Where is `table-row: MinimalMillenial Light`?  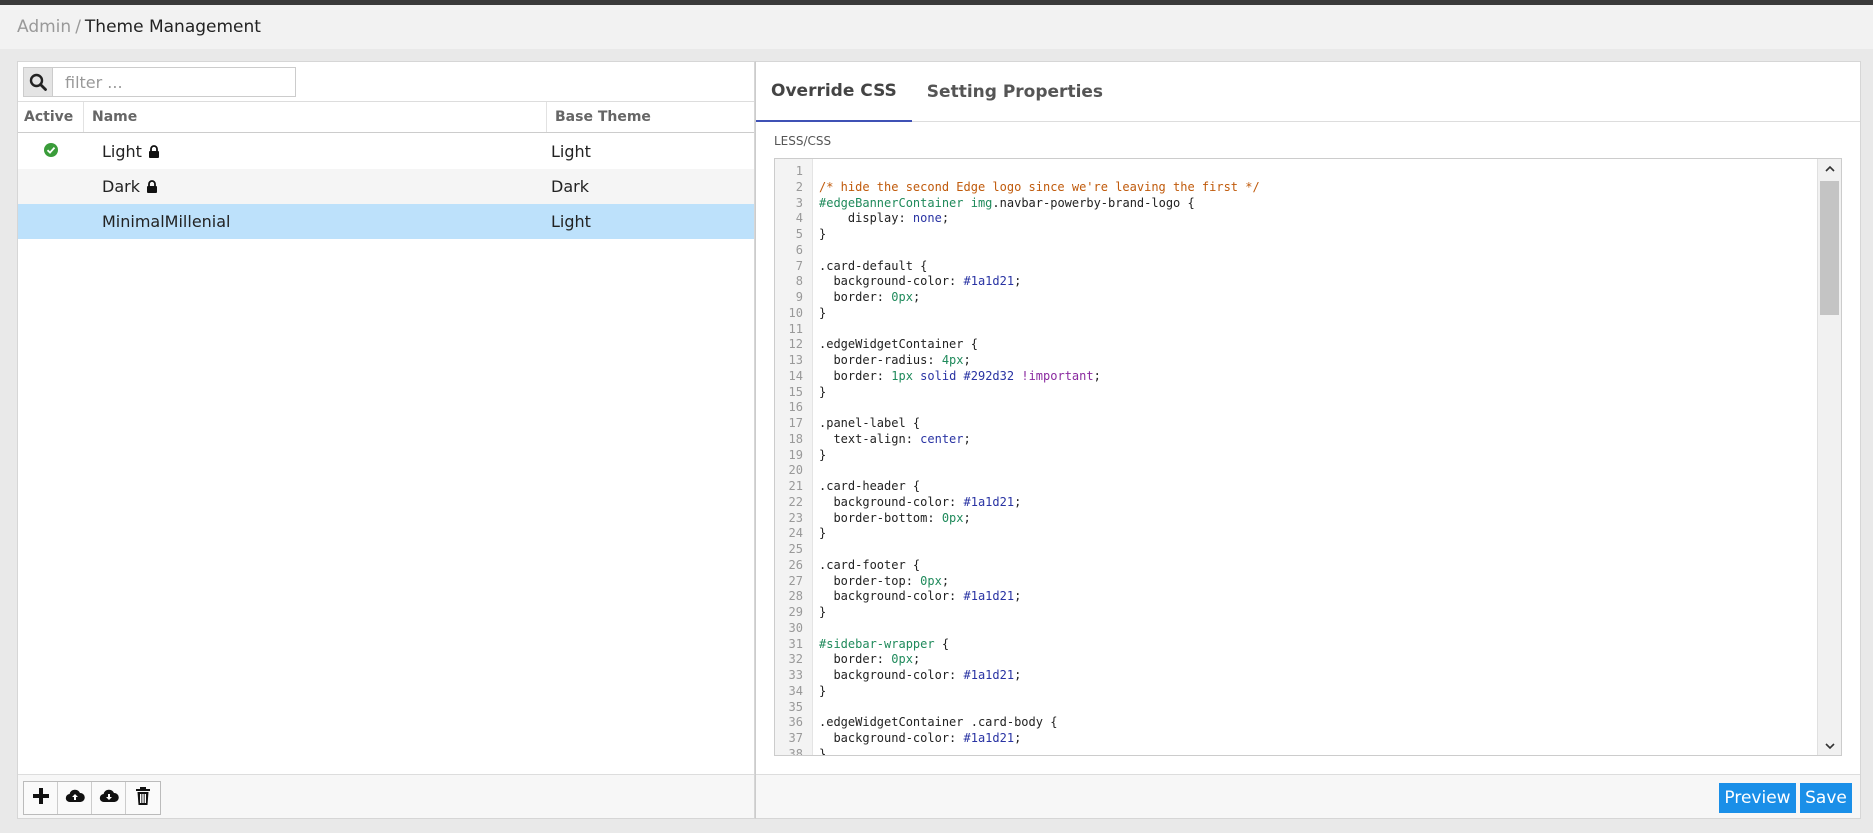 table-row: MinimalMillenial Light is located at coordinates (386, 221).